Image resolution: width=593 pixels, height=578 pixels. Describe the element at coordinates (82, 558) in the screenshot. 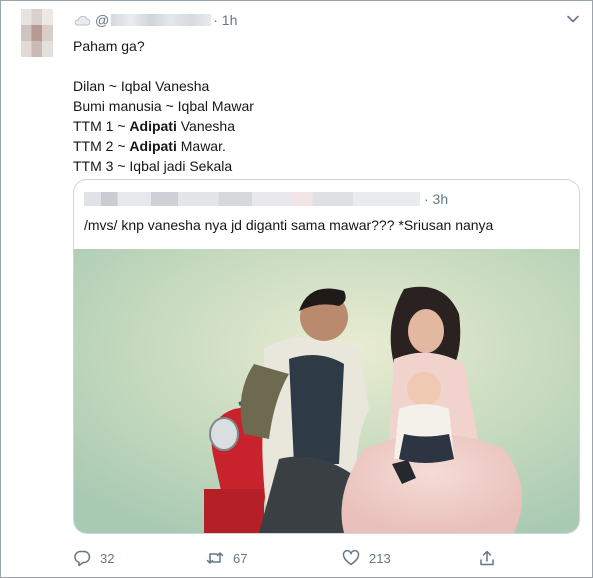

I see `reply-icon` at that location.